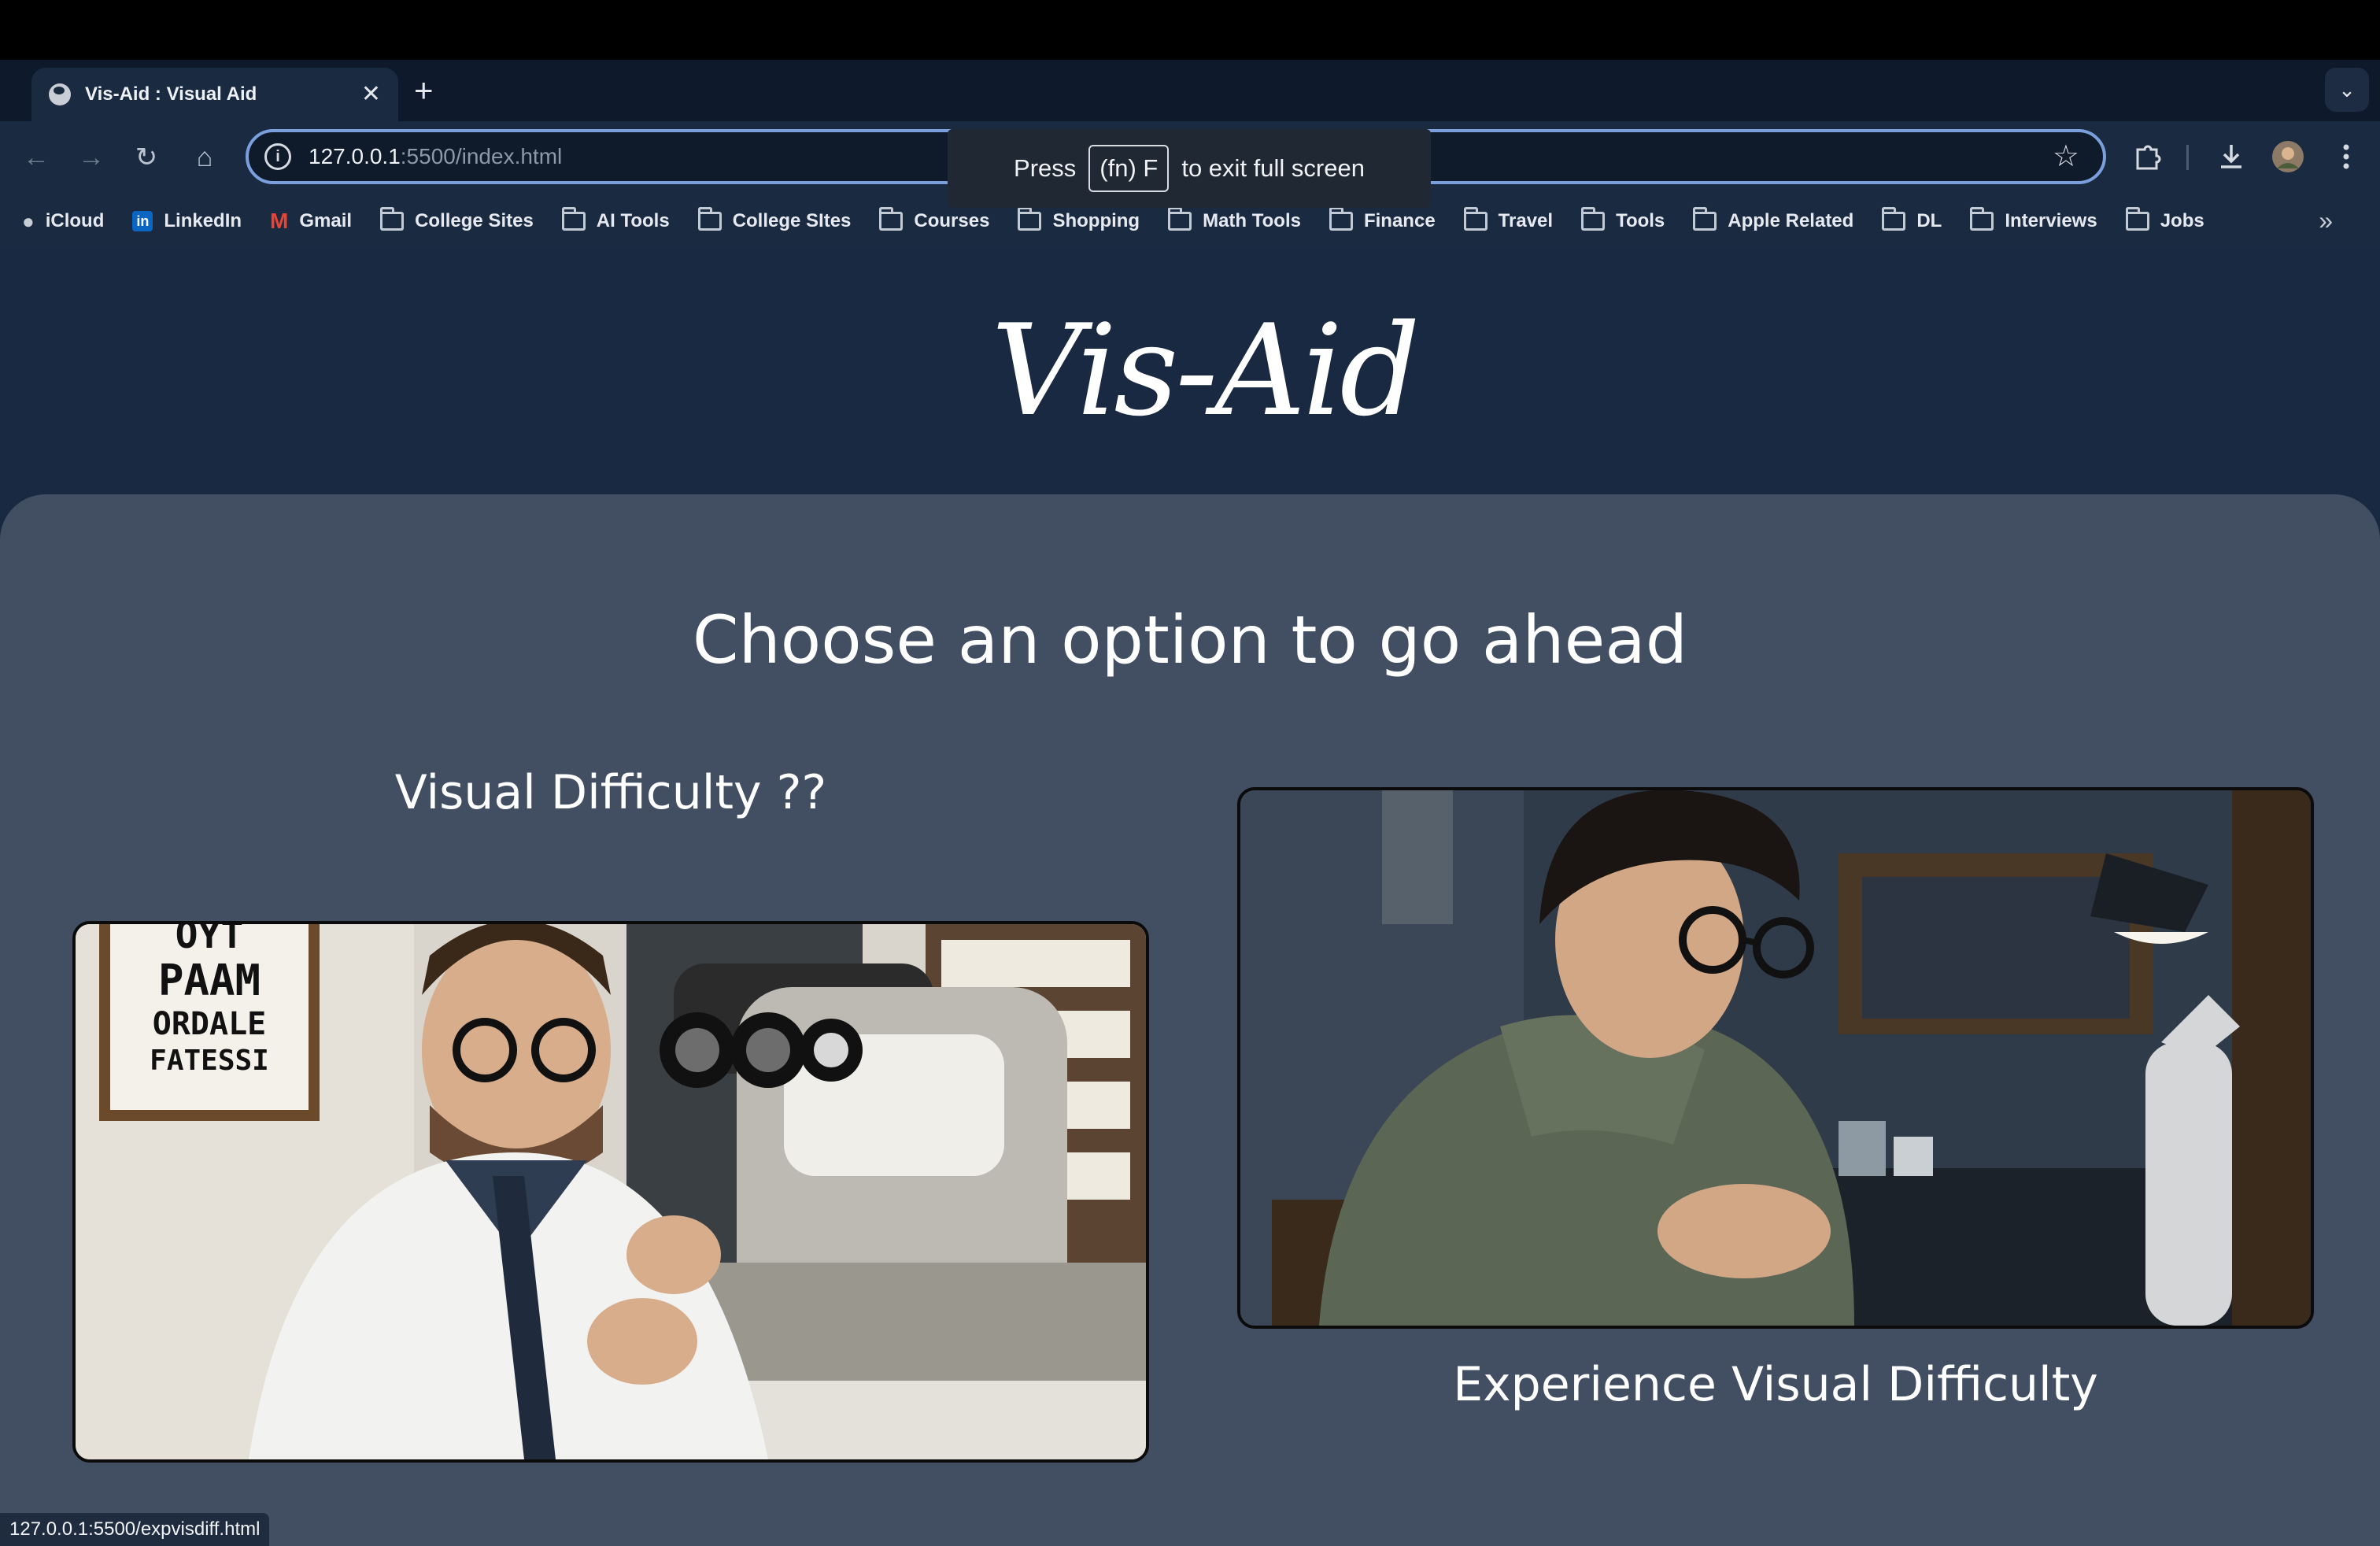 The image size is (2380, 1546). I want to click on url-host: 127.0.0.1, so click(355, 156).